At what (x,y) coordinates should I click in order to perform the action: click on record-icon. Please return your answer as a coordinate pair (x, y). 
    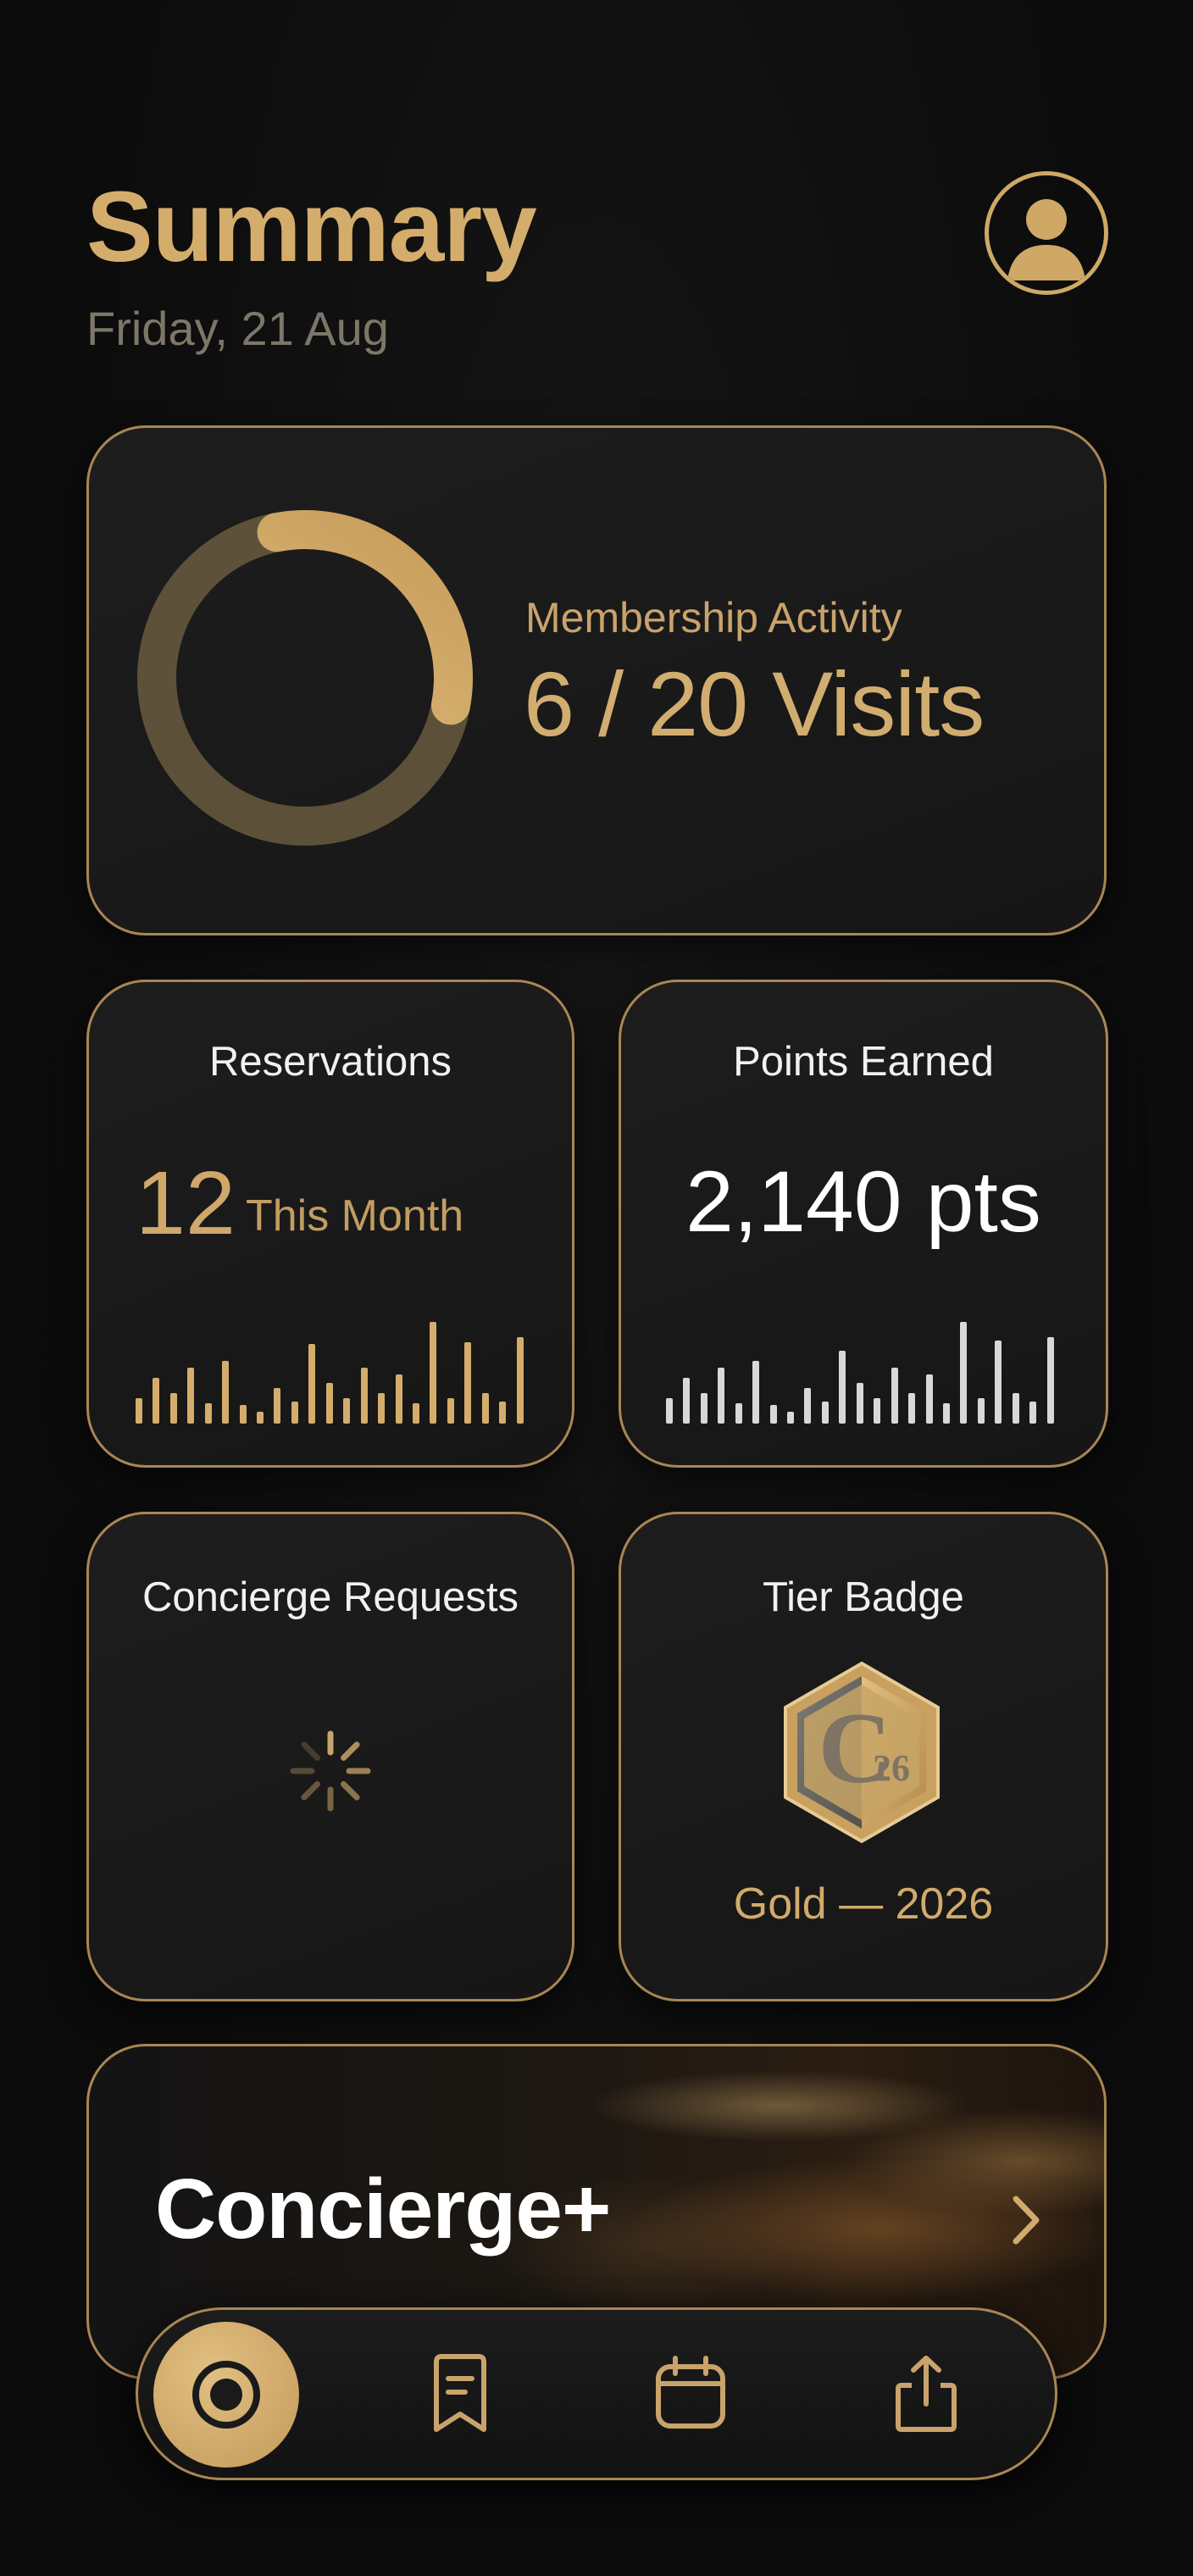
    Looking at the image, I should click on (226, 2395).